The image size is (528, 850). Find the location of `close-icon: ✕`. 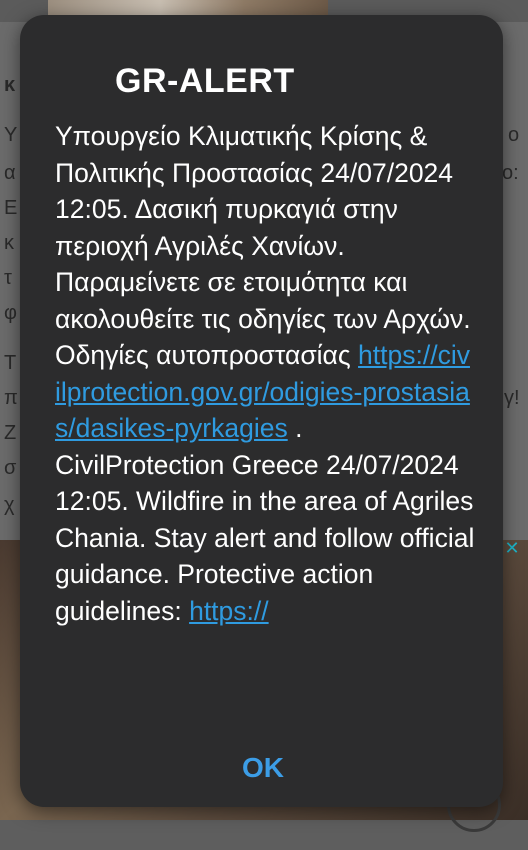

close-icon: ✕ is located at coordinates (512, 548).